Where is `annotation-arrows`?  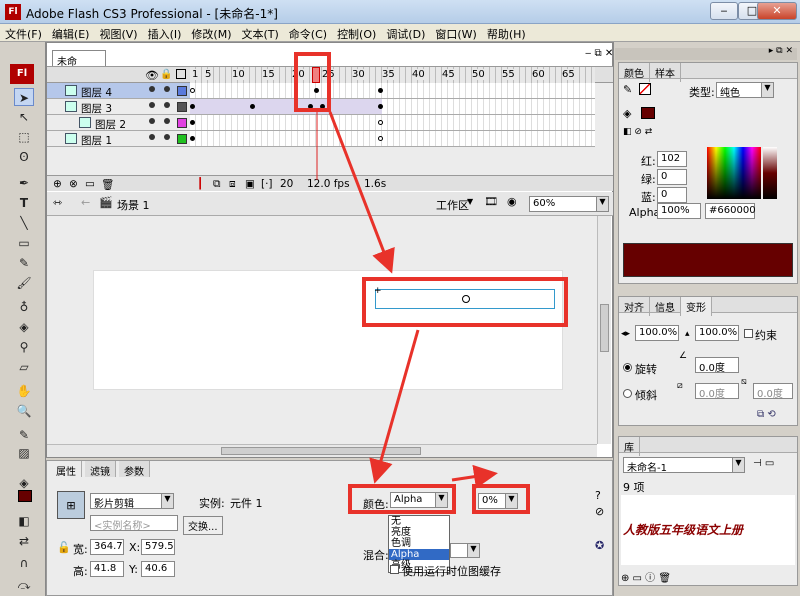 annotation-arrows is located at coordinates (407, 300).